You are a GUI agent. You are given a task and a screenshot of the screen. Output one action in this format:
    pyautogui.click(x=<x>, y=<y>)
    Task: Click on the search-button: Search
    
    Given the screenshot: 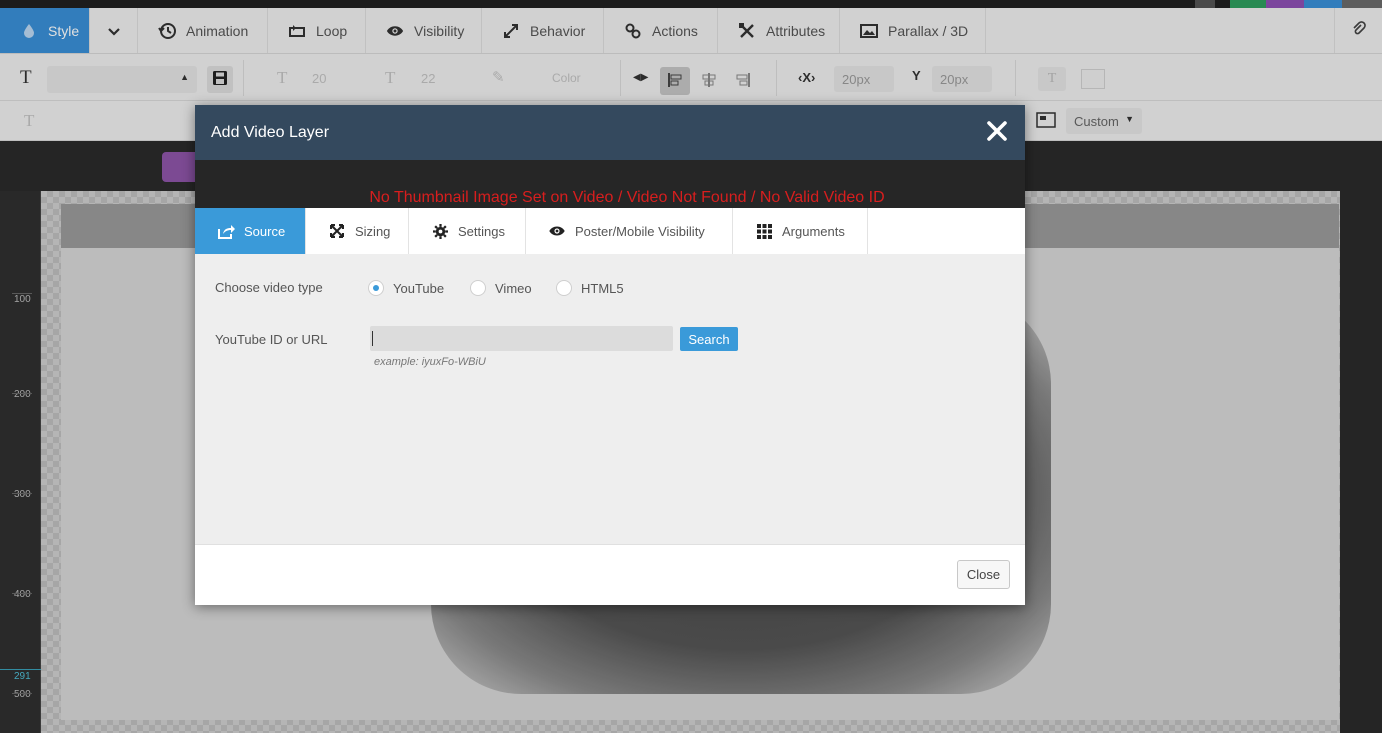 What is the action you would take?
    pyautogui.click(x=709, y=339)
    